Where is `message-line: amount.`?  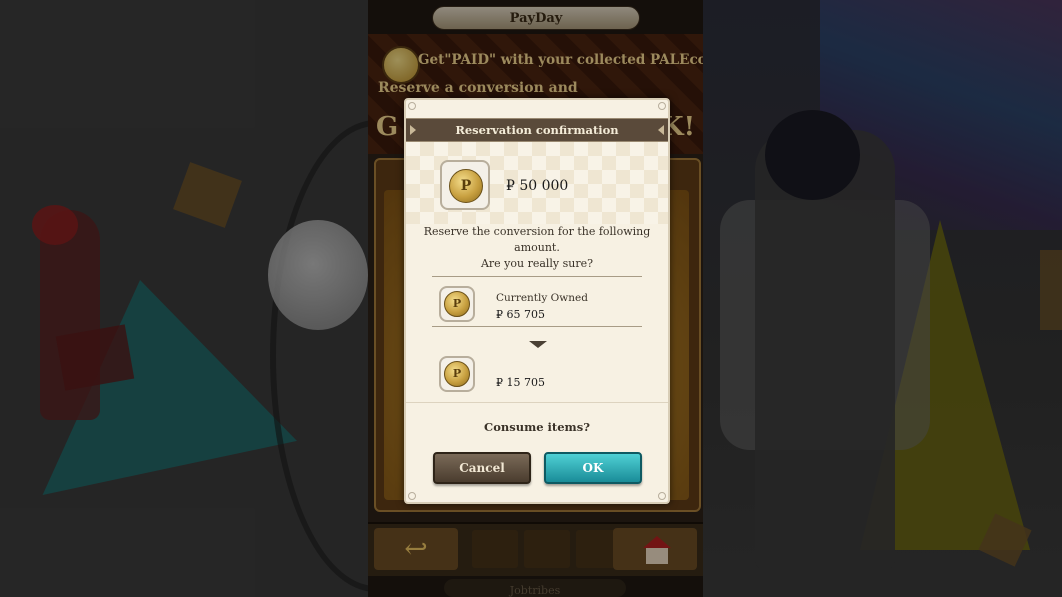 message-line: amount. is located at coordinates (537, 247).